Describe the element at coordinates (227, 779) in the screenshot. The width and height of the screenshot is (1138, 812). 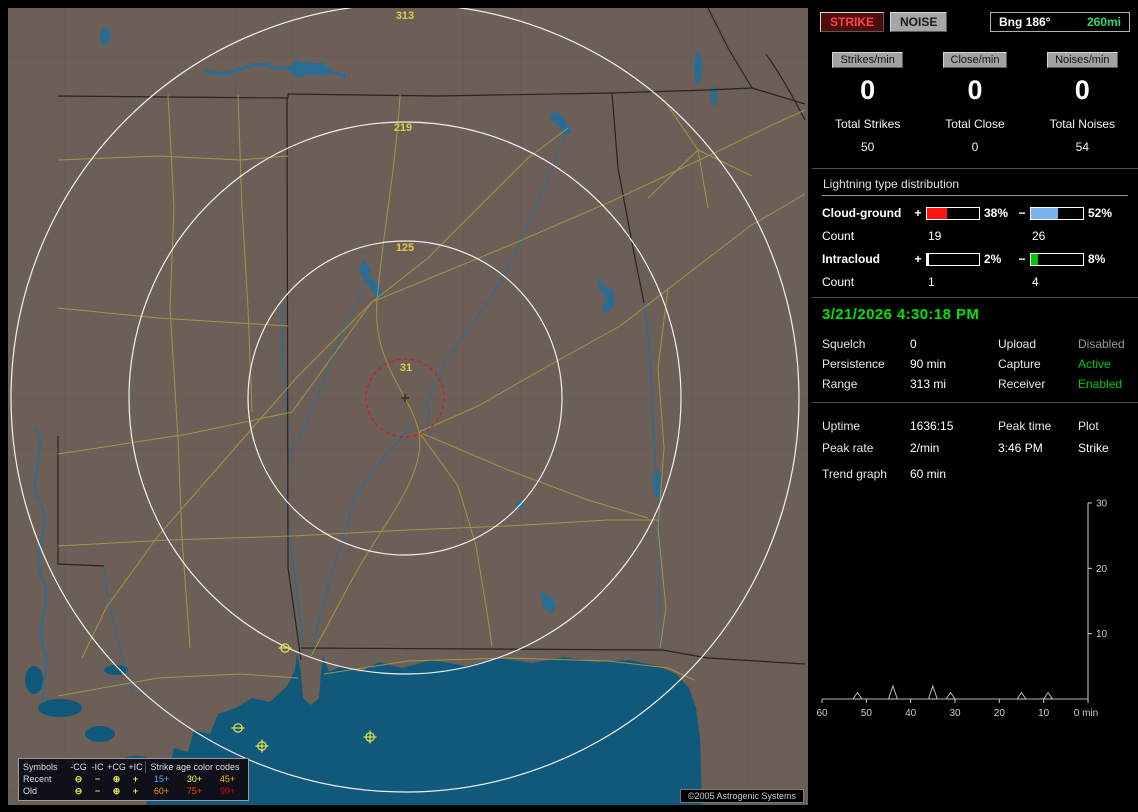
I see `age-code-45: 45+` at that location.